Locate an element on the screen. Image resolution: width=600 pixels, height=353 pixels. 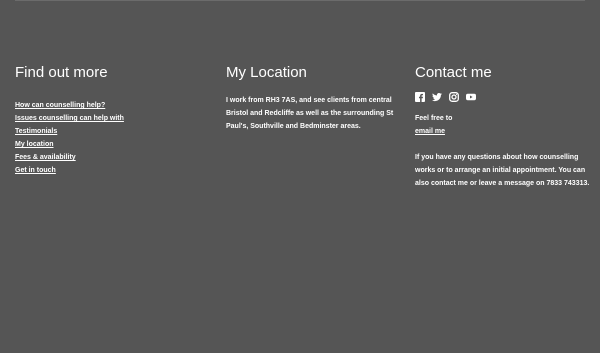
feel-free-text: Feel free to is located at coordinates (434, 118).